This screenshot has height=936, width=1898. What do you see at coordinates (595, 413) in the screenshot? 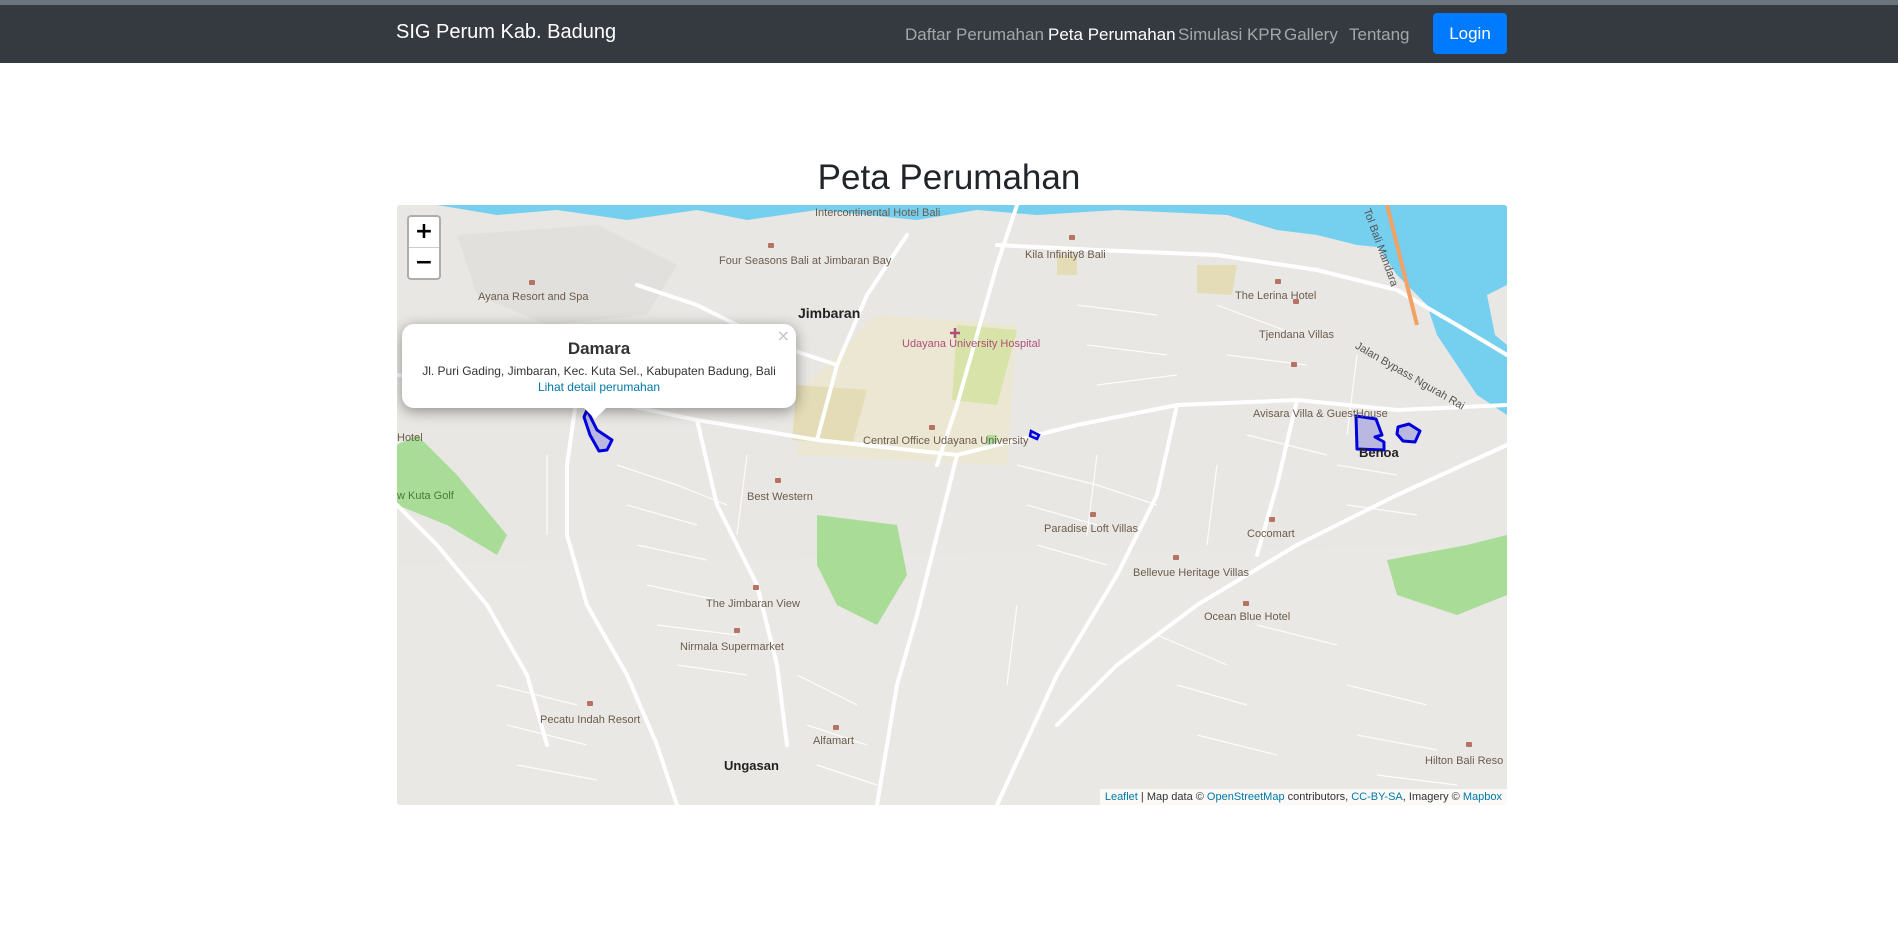
I see `popup-tip` at bounding box center [595, 413].